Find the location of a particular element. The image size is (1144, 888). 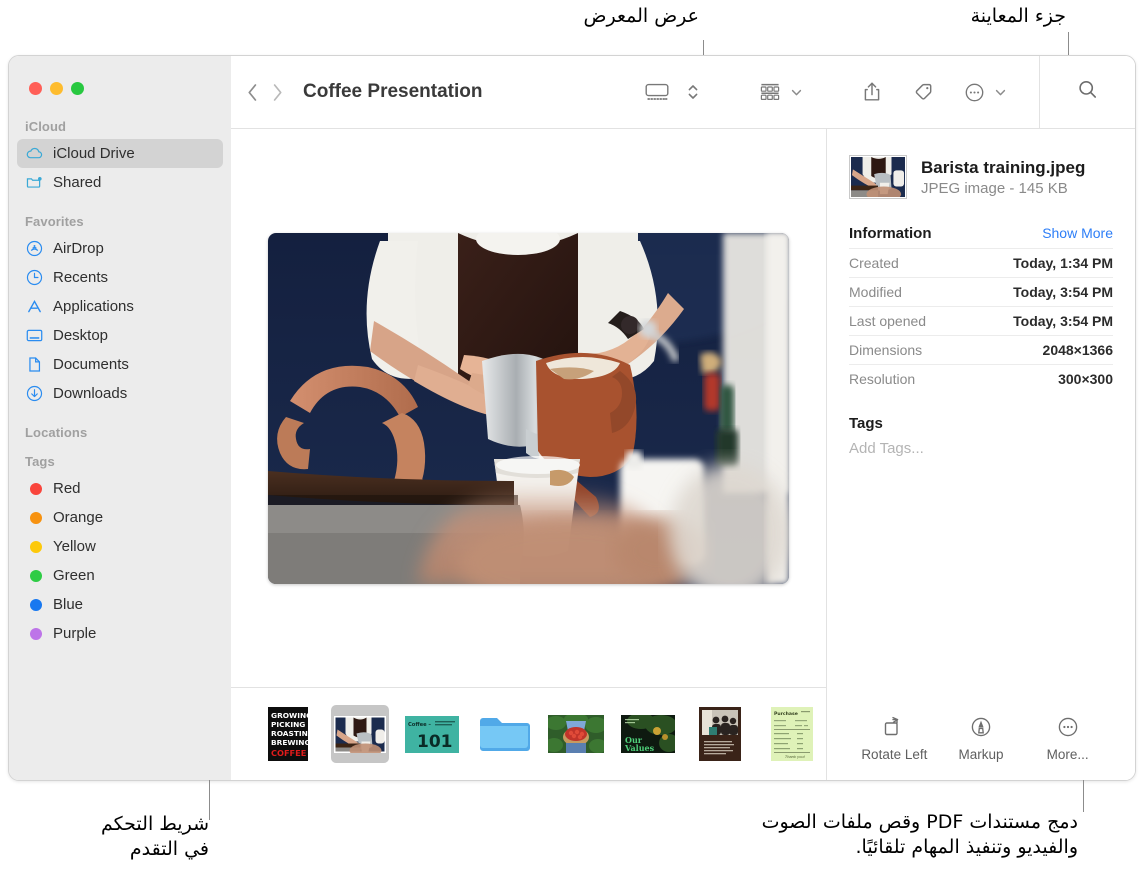

tags-title: Tags is located at coordinates (866, 423).